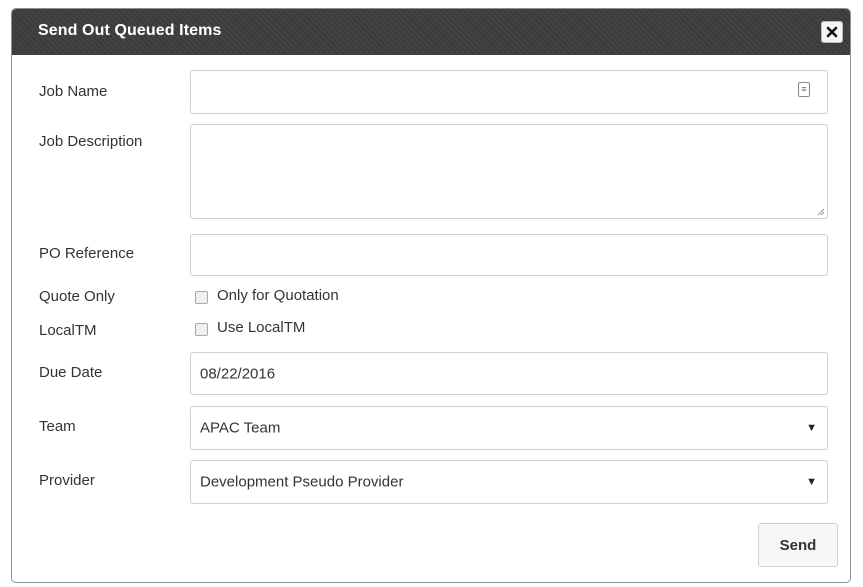 The image size is (863, 587). What do you see at coordinates (821, 212) in the screenshot?
I see `resize-handle-icon` at bounding box center [821, 212].